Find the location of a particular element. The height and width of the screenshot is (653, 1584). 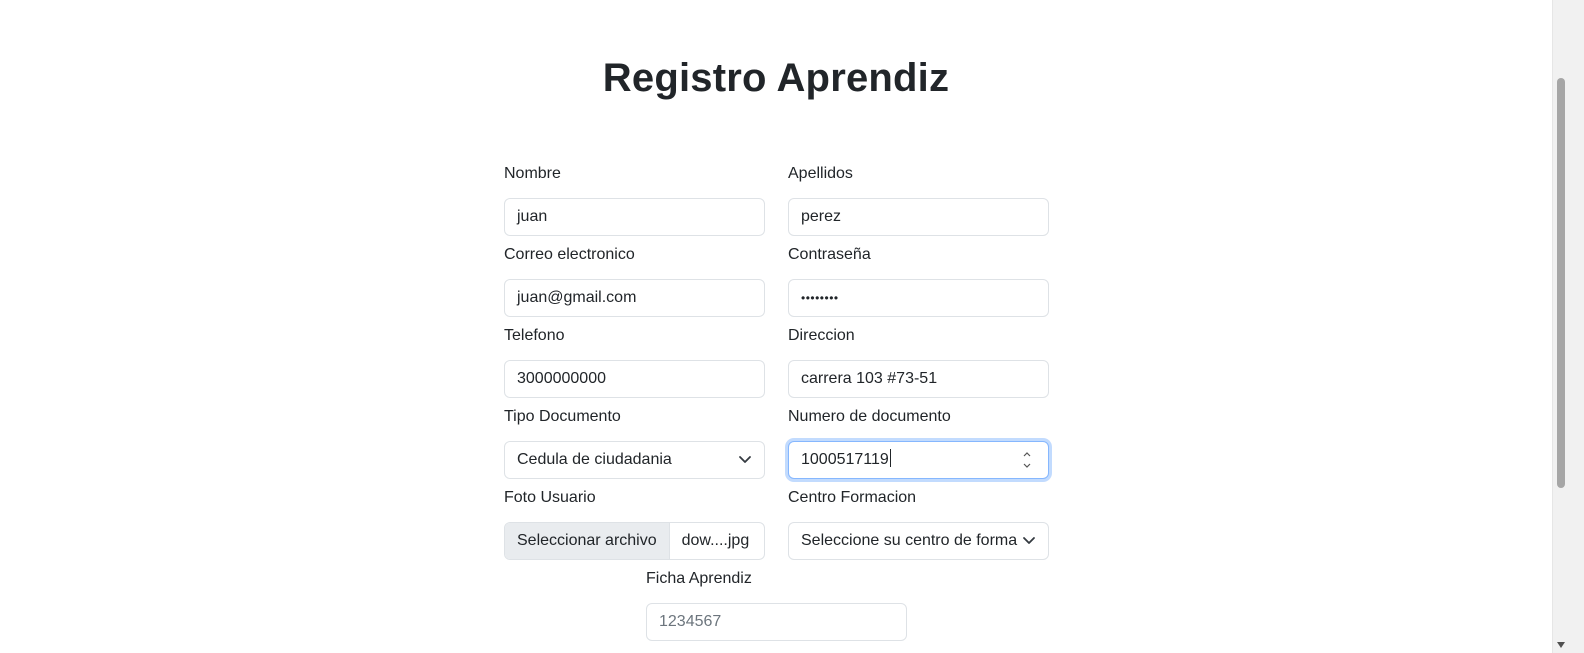

nombre-input: juan is located at coordinates (634, 217).